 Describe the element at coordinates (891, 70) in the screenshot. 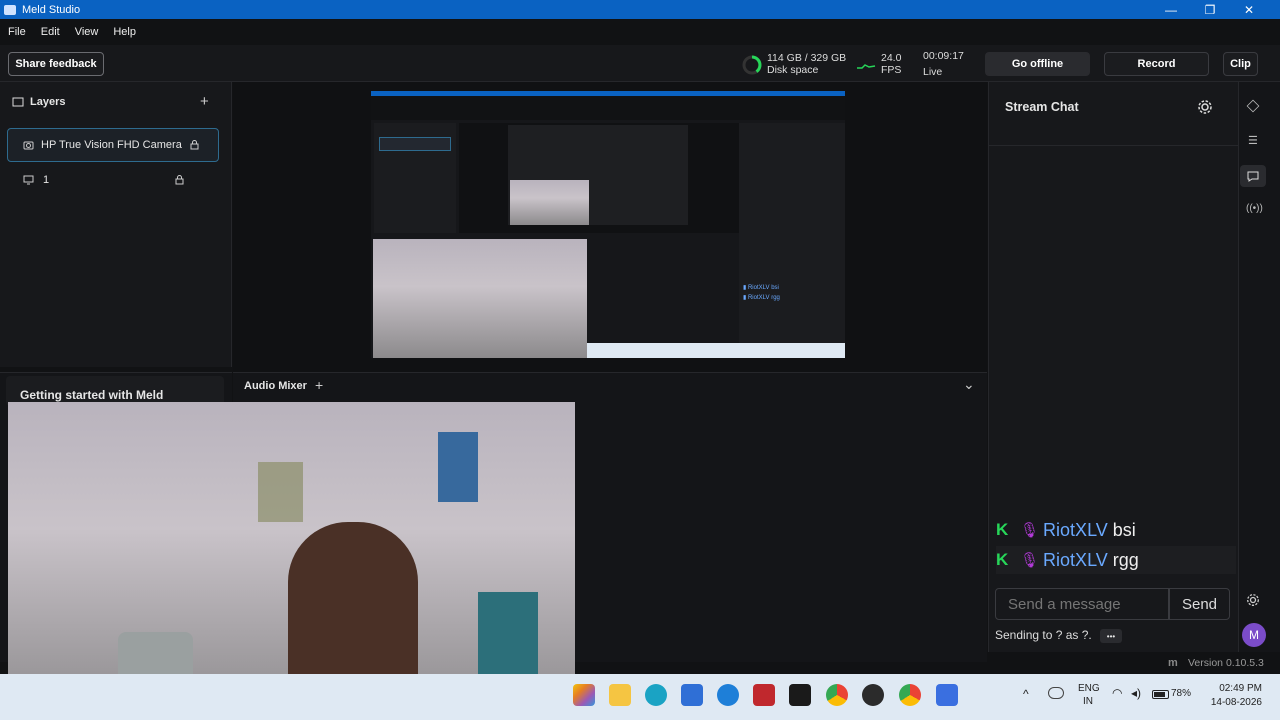

I see `fps-label: FPS` at that location.